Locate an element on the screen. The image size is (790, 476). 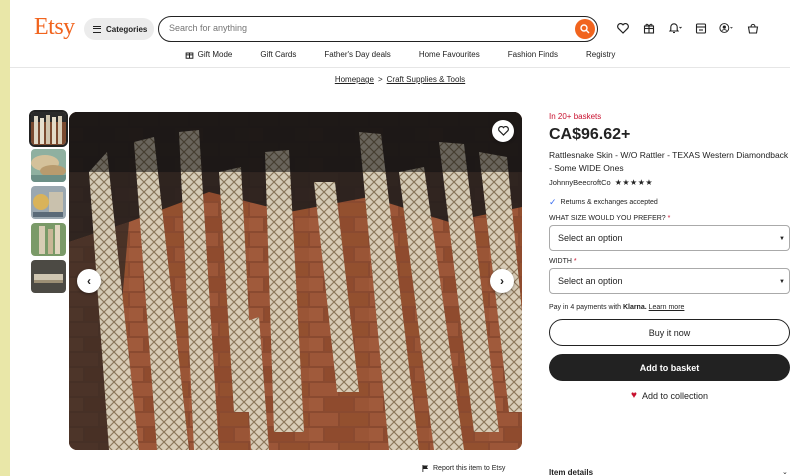
chevron-down-icon: ⌄ is located at coordinates (785, 472).